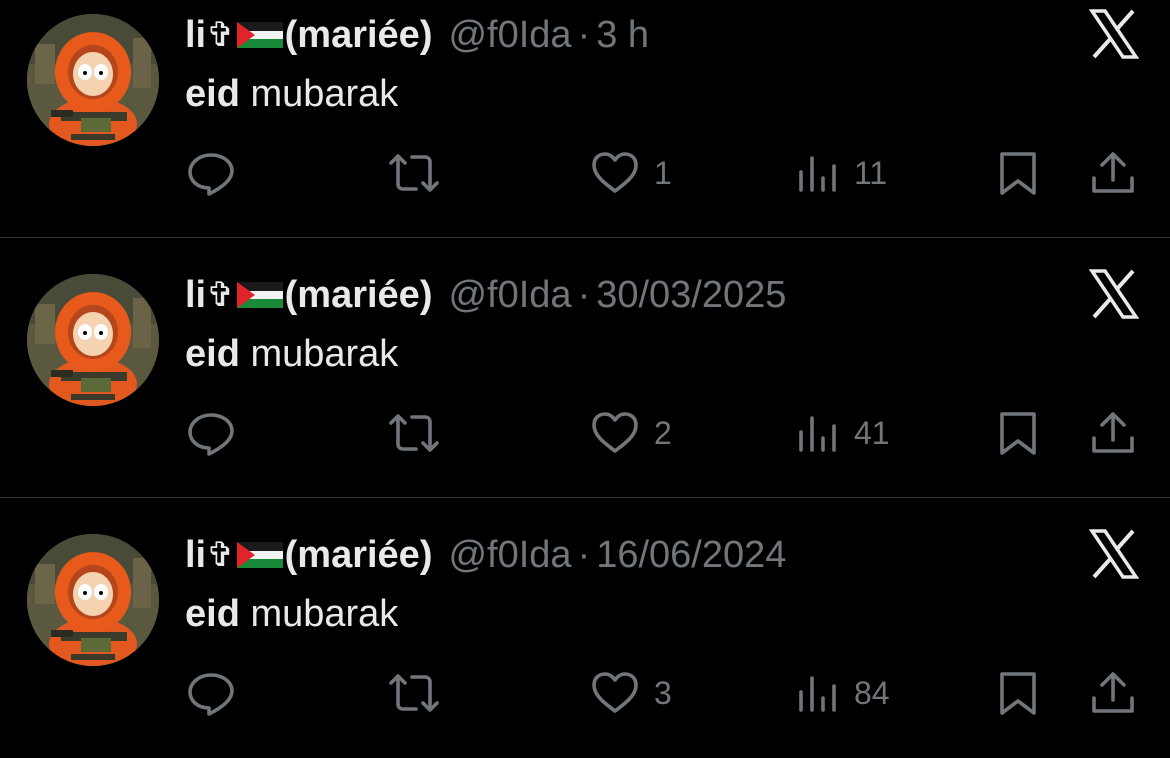 The width and height of the screenshot is (1170, 758). What do you see at coordinates (843, 693) in the screenshot?
I see `views-button: 84` at bounding box center [843, 693].